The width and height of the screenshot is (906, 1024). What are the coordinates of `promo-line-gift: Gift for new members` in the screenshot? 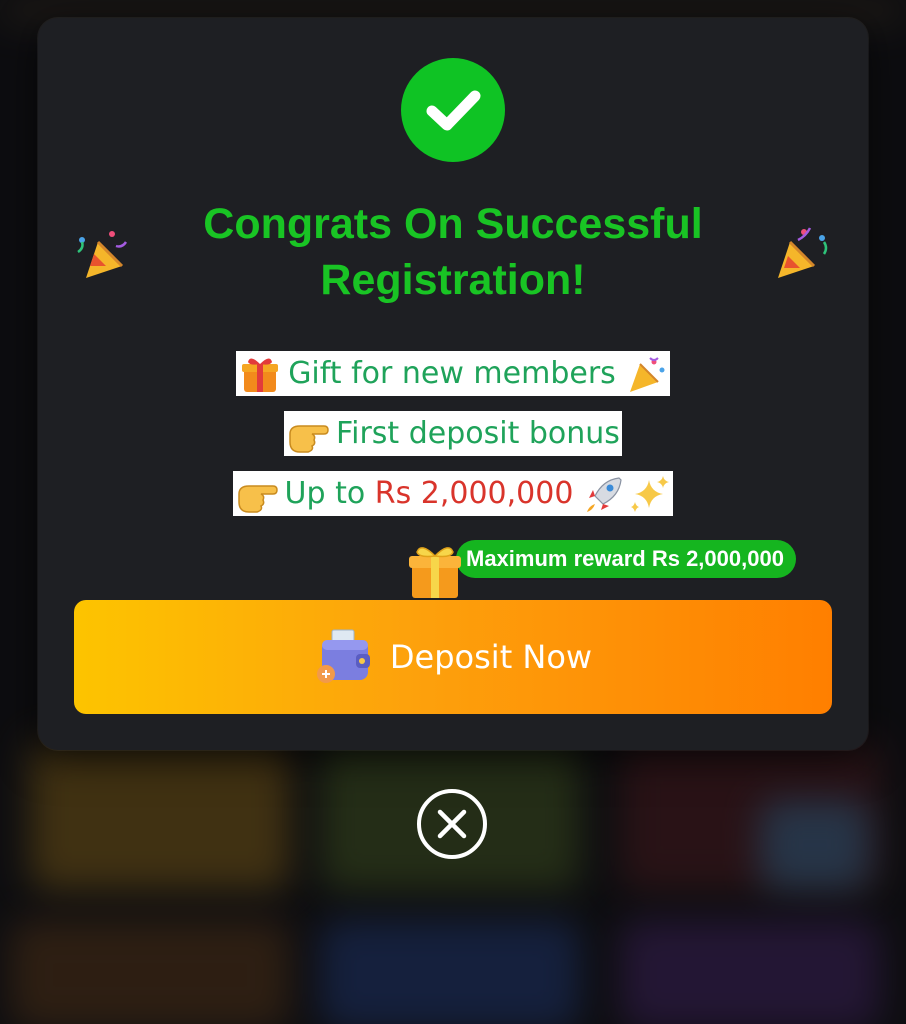 It's located at (453, 373).